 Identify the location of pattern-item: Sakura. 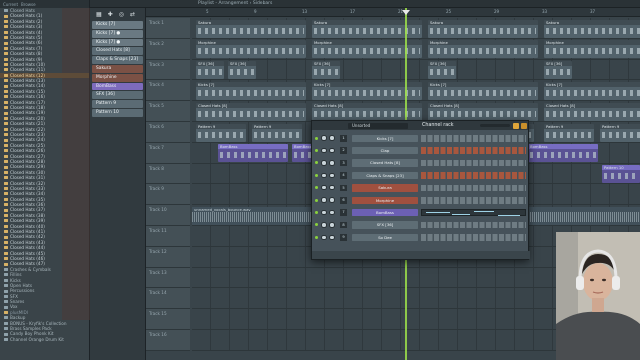
(117, 68).